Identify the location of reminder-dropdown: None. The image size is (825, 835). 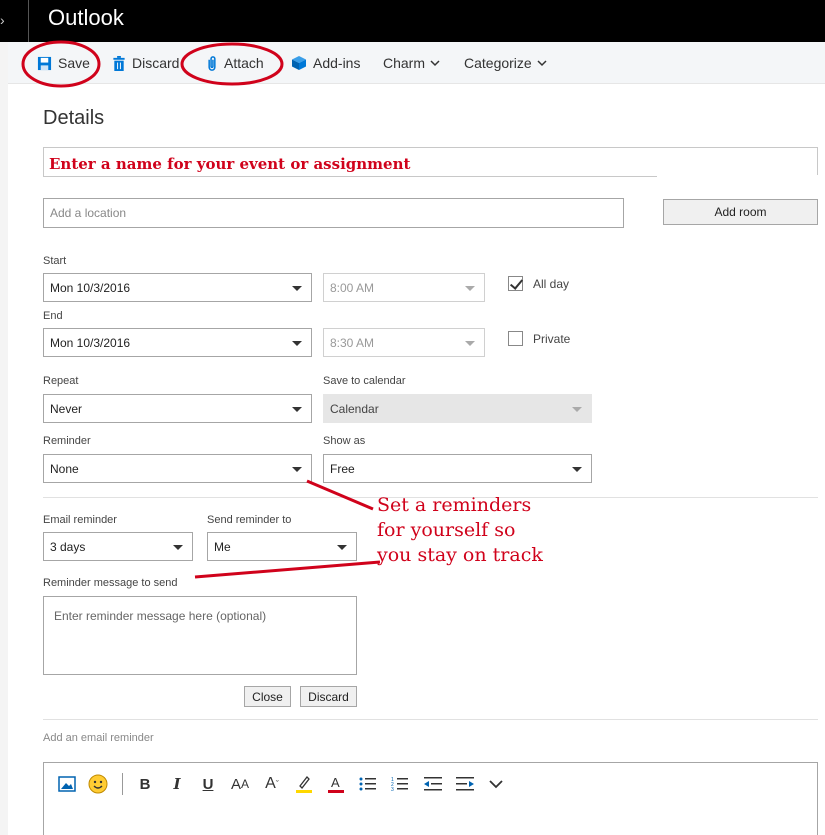
(177, 468).